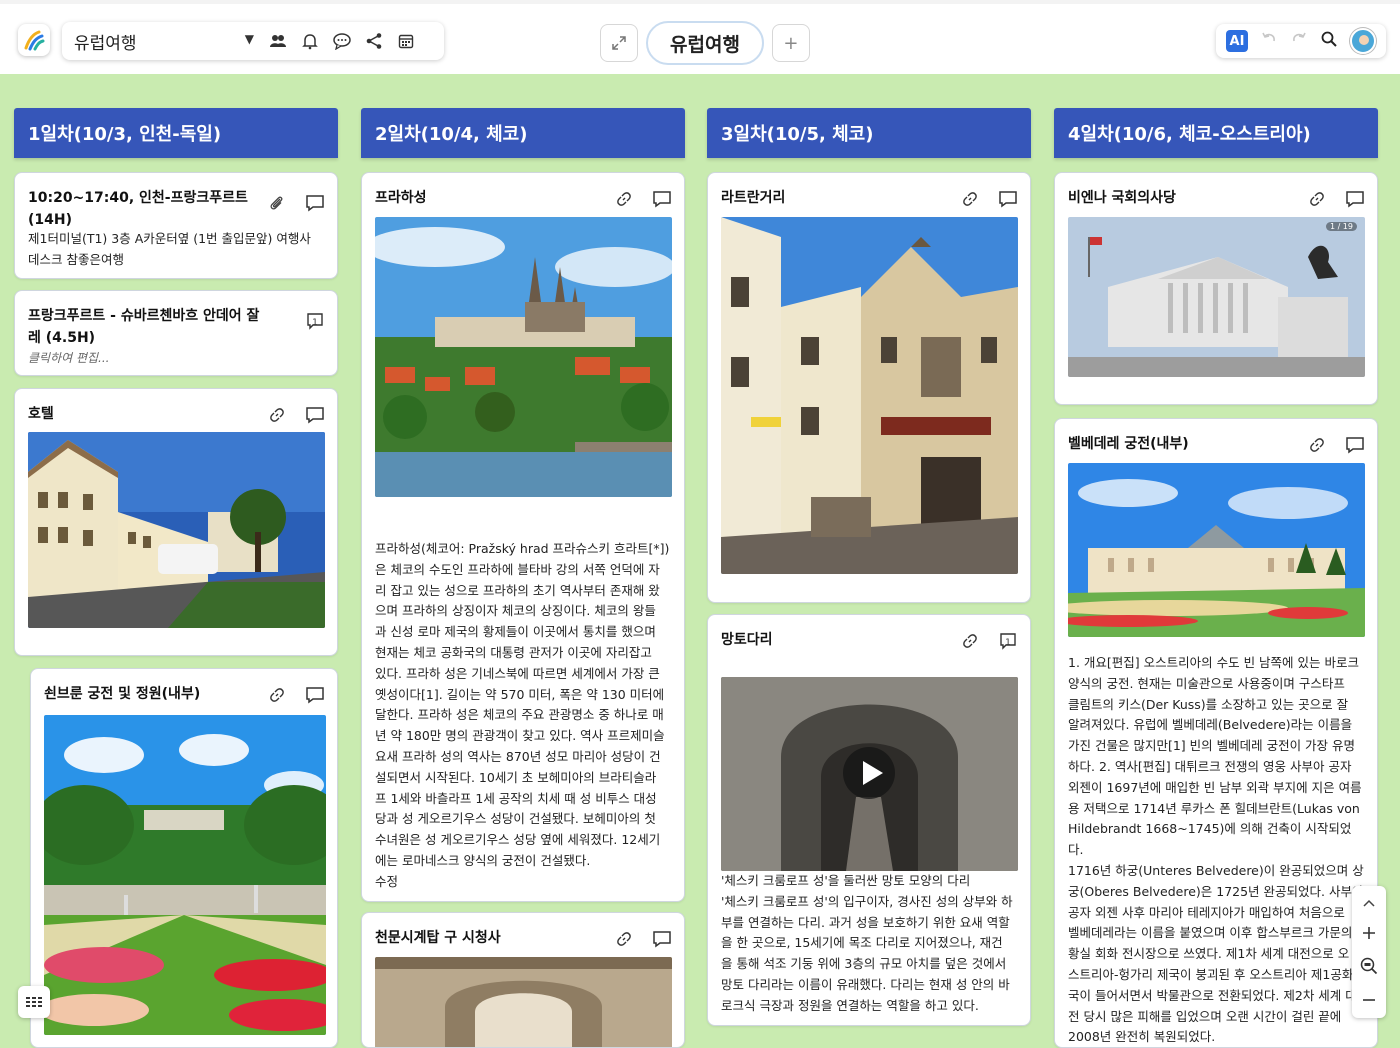 This screenshot has height=1048, width=1400. What do you see at coordinates (105, 43) in the screenshot?
I see `board-name: 유럽여행` at bounding box center [105, 43].